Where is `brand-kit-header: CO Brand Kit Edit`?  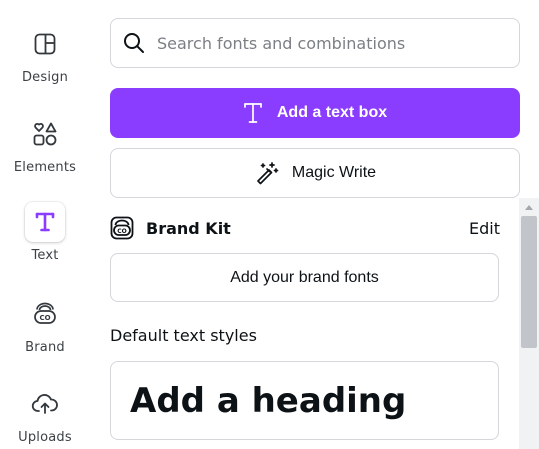 brand-kit-header: CO Brand Kit Edit is located at coordinates (305, 228).